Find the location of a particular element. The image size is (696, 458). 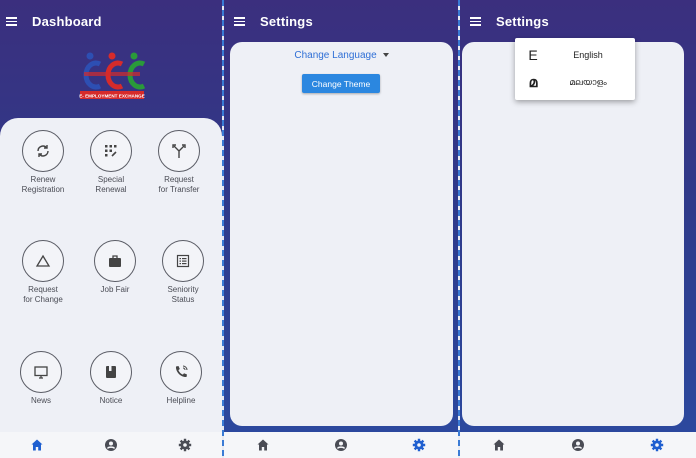

tile-notice: Notice is located at coordinates (111, 378).